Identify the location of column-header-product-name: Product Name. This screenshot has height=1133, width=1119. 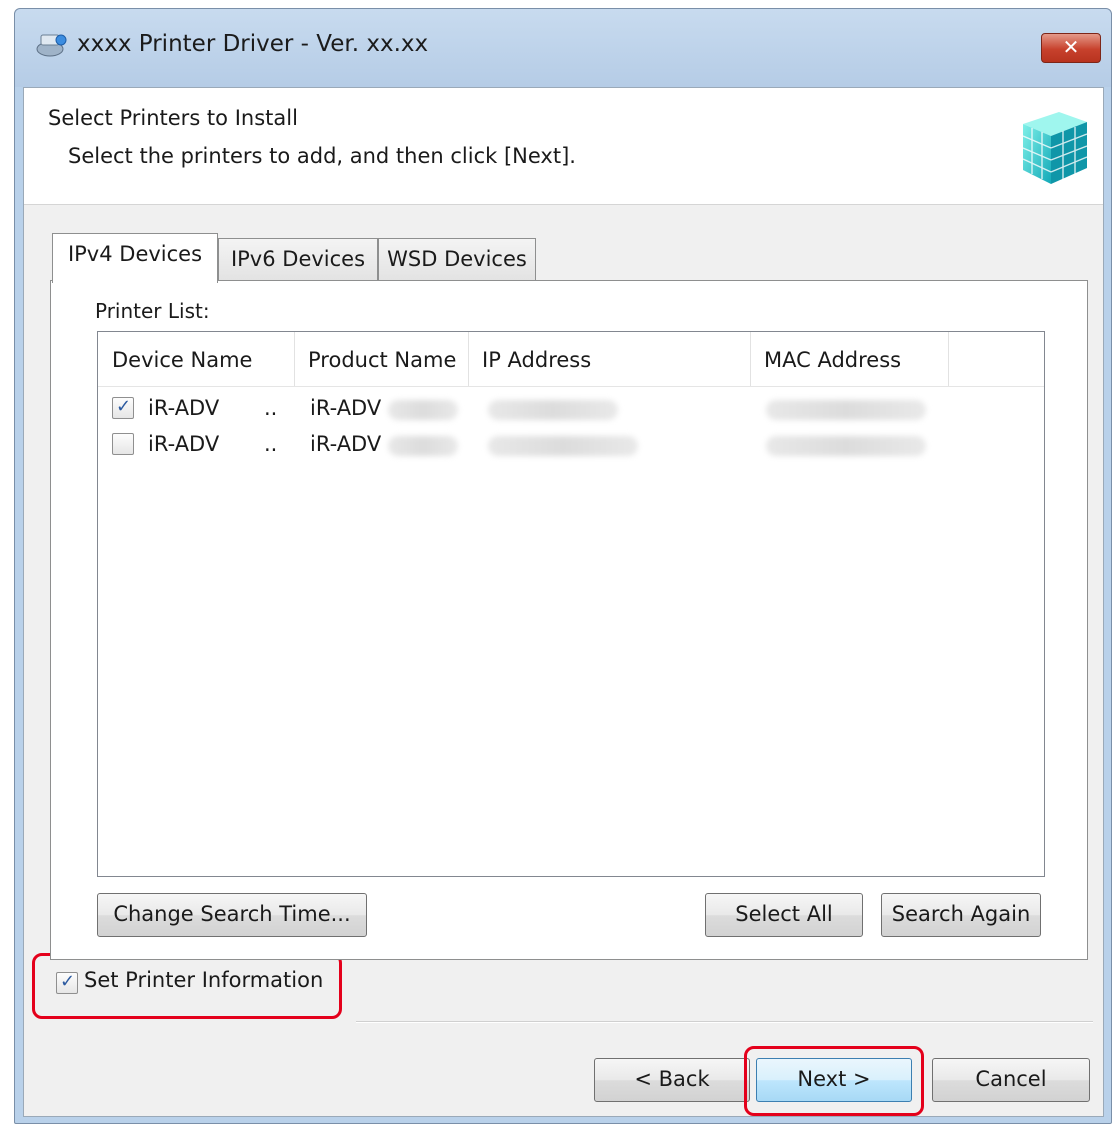
(382, 360).